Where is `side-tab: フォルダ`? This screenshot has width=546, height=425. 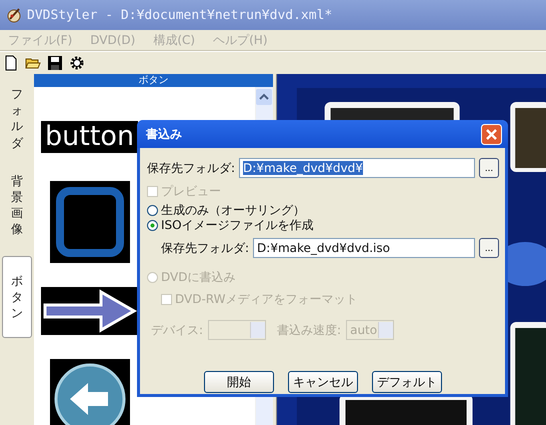
side-tab: フォルダ is located at coordinates (17, 118).